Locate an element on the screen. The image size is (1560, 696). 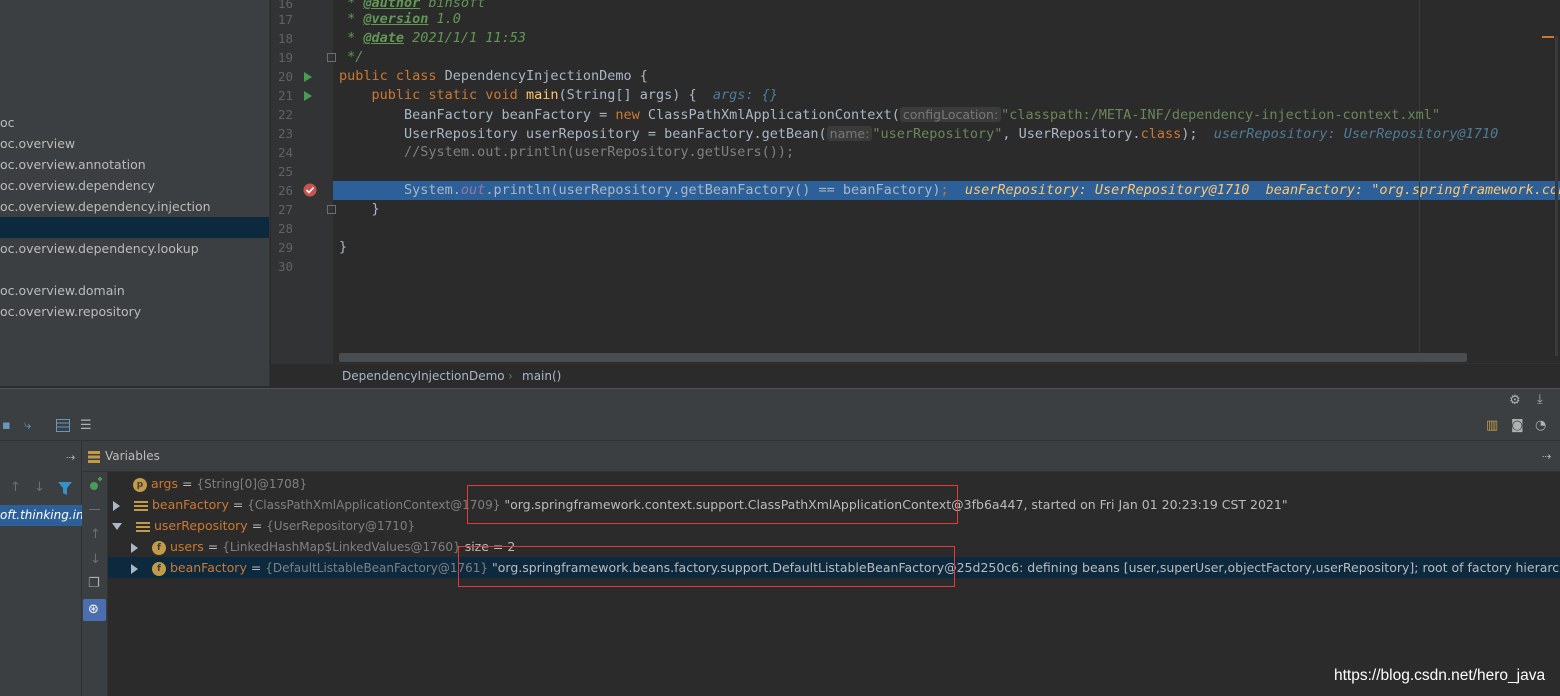
new-watch-icon is located at coordinates (95, 485).